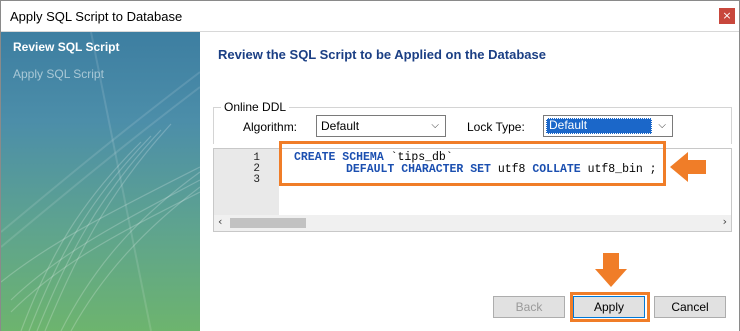  What do you see at coordinates (340, 126) in the screenshot?
I see `algorithm-value: Default` at bounding box center [340, 126].